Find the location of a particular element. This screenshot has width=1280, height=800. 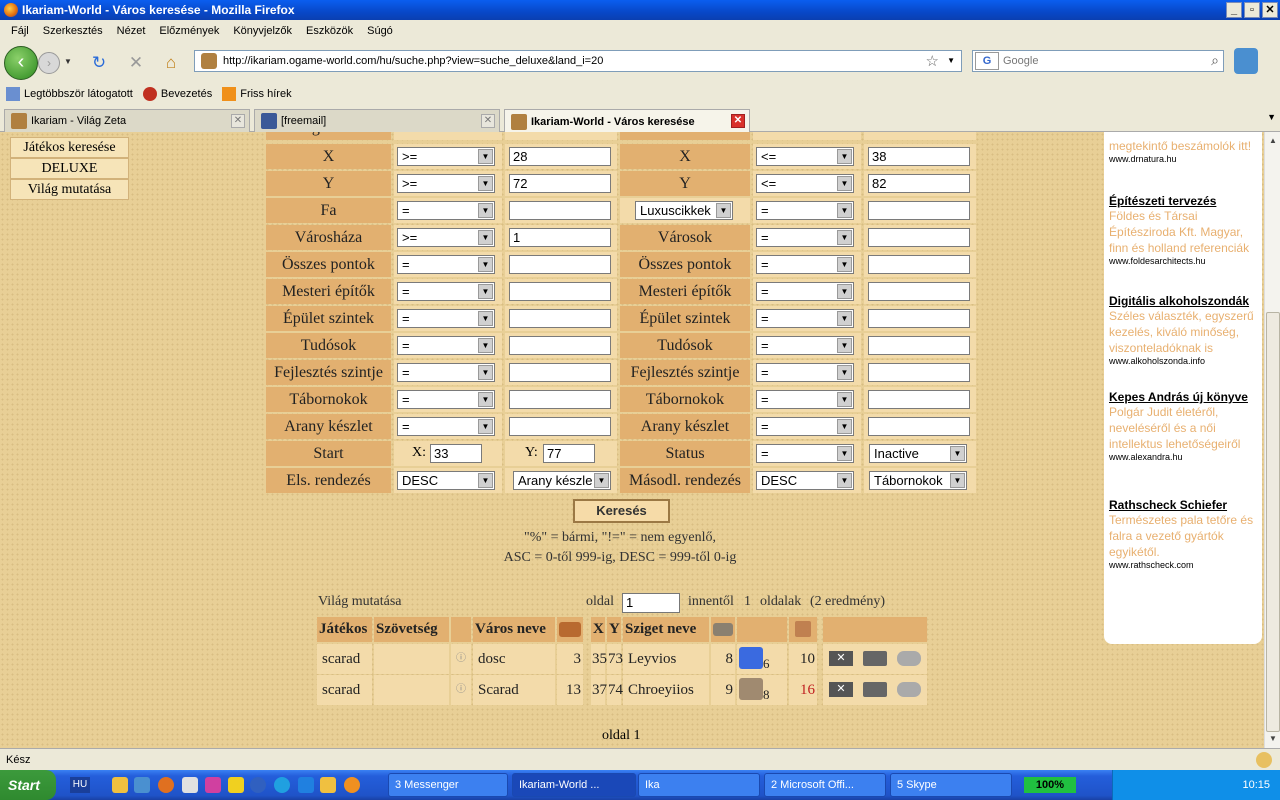

bookmark-star-icon: ☆ is located at coordinates (932, 61).